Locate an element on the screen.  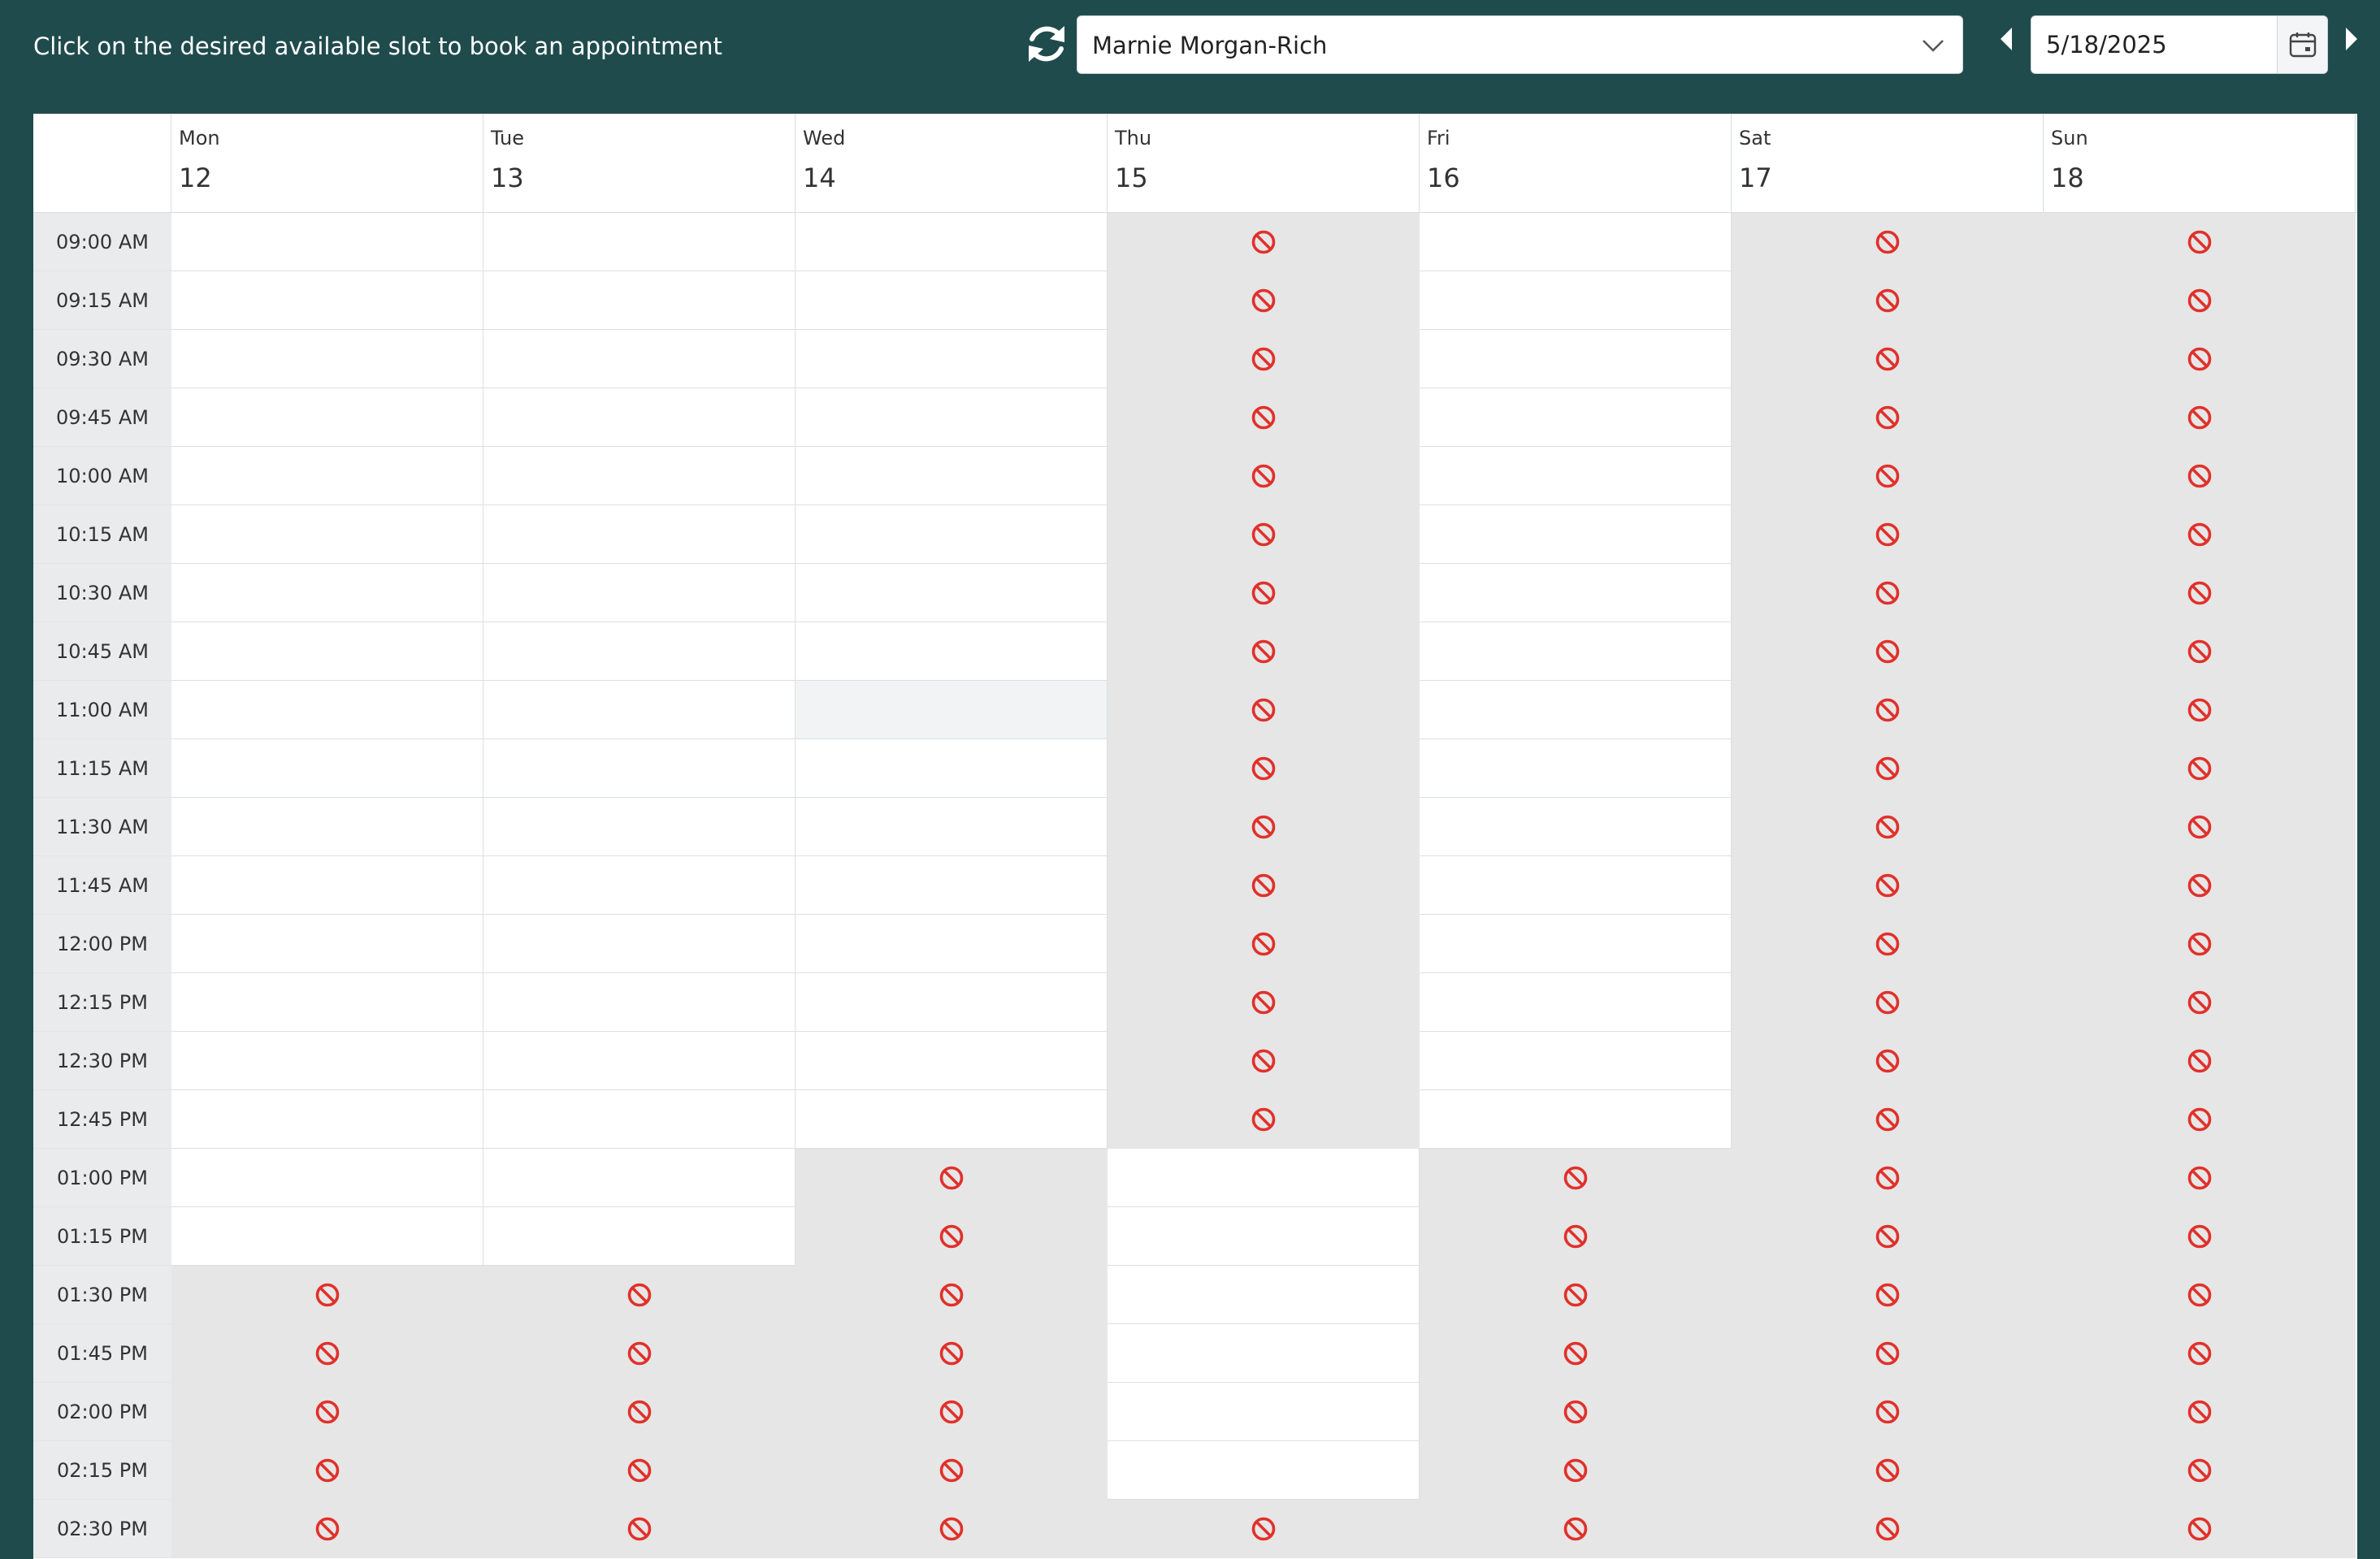
provider-dropdown: Marnie Morgan-Rich is located at coordinates (1520, 45).